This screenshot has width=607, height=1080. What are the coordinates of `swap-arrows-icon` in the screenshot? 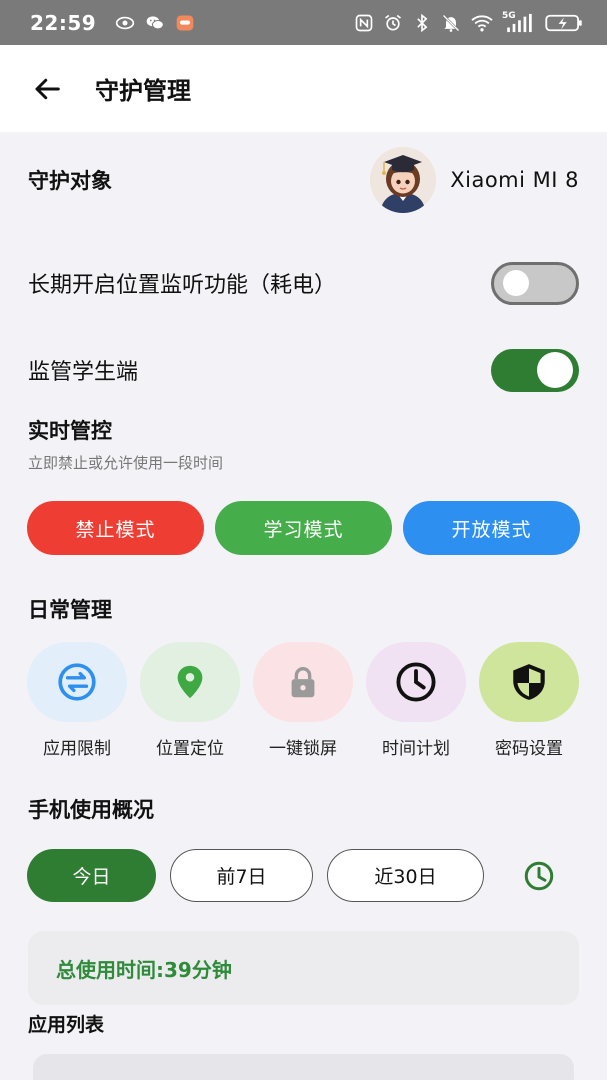 It's located at (77, 682).